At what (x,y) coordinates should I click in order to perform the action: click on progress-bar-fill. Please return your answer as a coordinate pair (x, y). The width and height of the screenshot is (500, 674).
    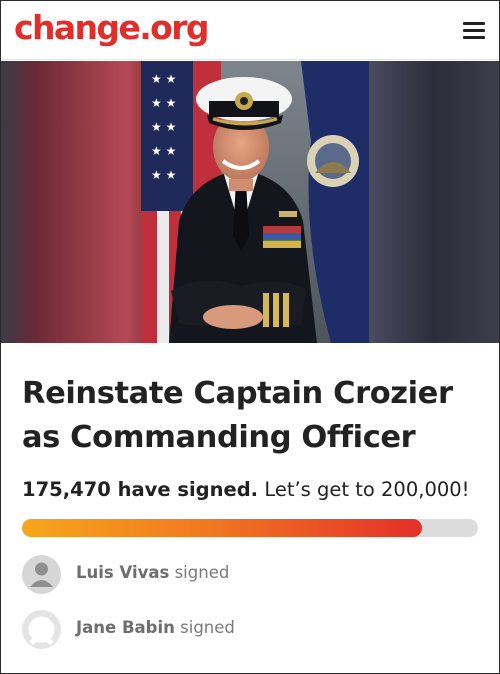
    Looking at the image, I should click on (222, 528).